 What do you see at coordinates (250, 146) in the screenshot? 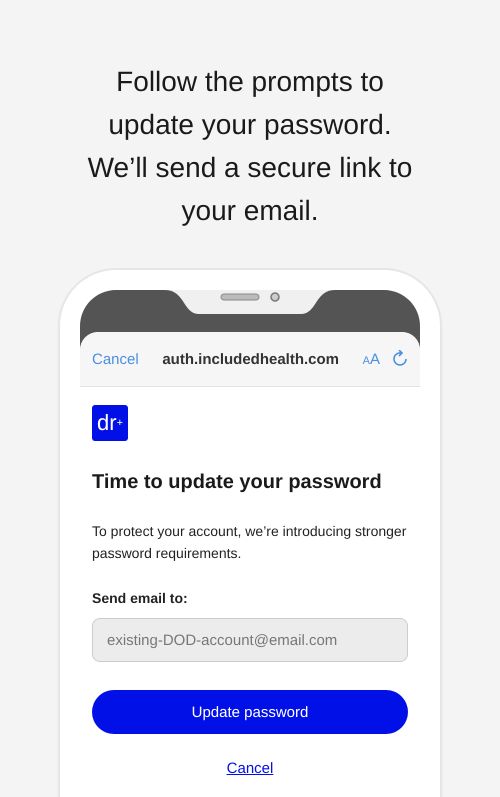
I see `headline: Follow the prompts to update your password. We’ll send a secure link to your email.` at bounding box center [250, 146].